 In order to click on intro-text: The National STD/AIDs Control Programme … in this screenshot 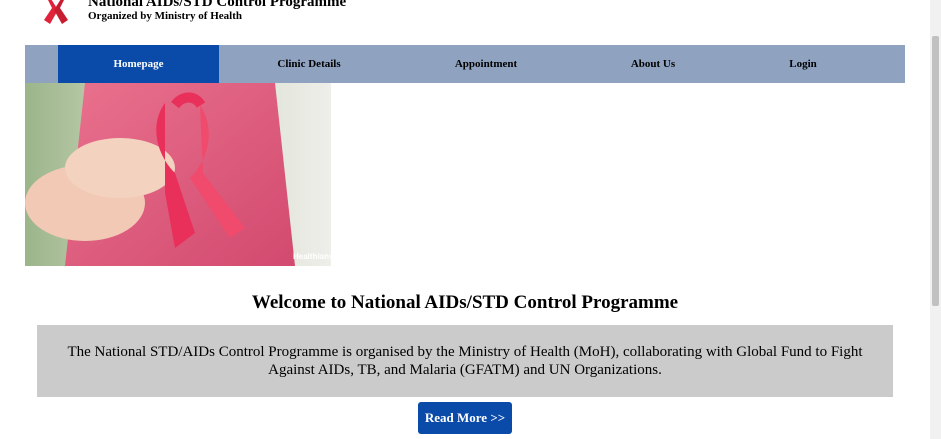, I will do `click(465, 361)`.